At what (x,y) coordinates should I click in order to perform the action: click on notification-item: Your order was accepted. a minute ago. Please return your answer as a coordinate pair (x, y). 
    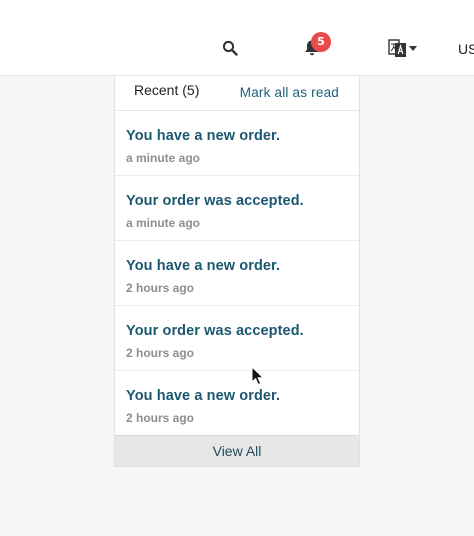
    Looking at the image, I should click on (237, 208).